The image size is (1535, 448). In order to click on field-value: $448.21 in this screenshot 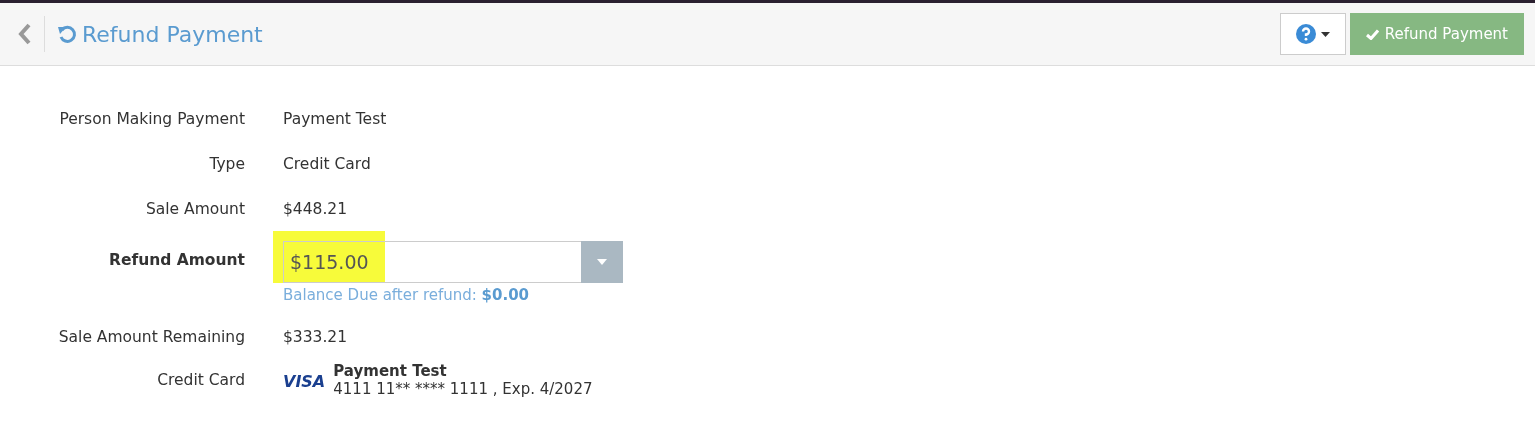, I will do `click(315, 208)`.